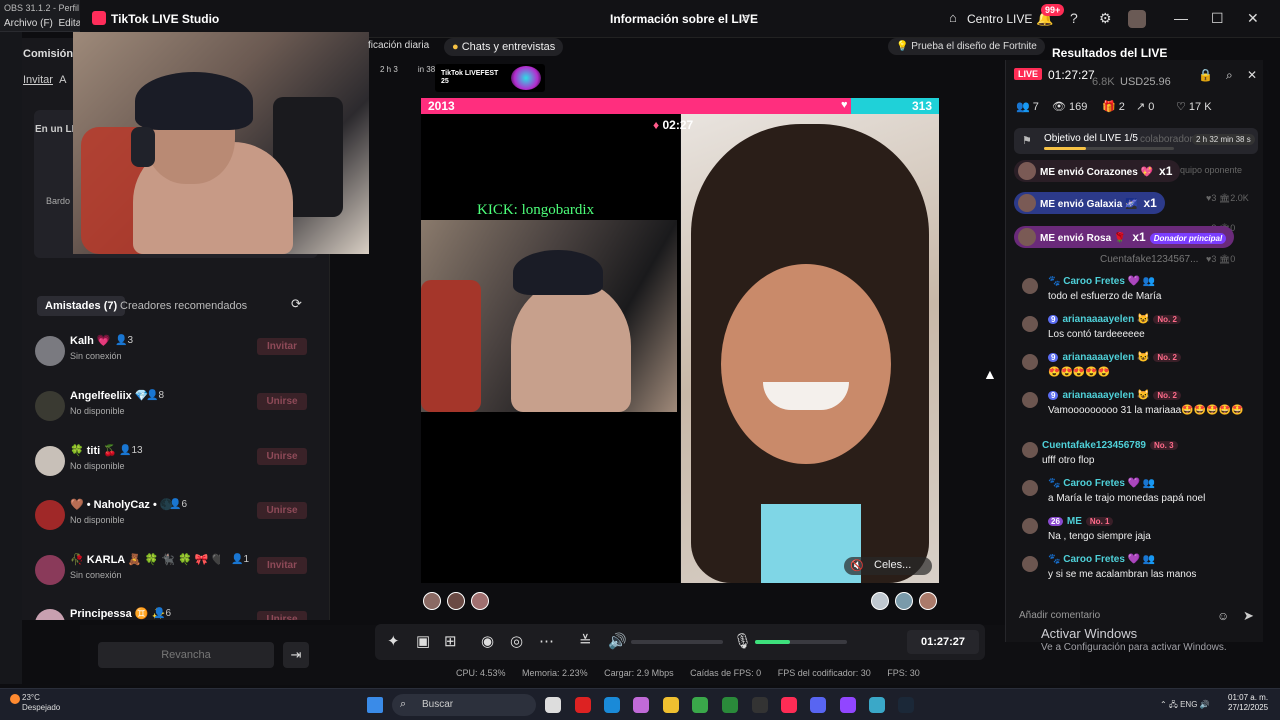 The width and height of the screenshot is (1280, 720). I want to click on host-stream: KICK: longobardix, so click(550, 348).